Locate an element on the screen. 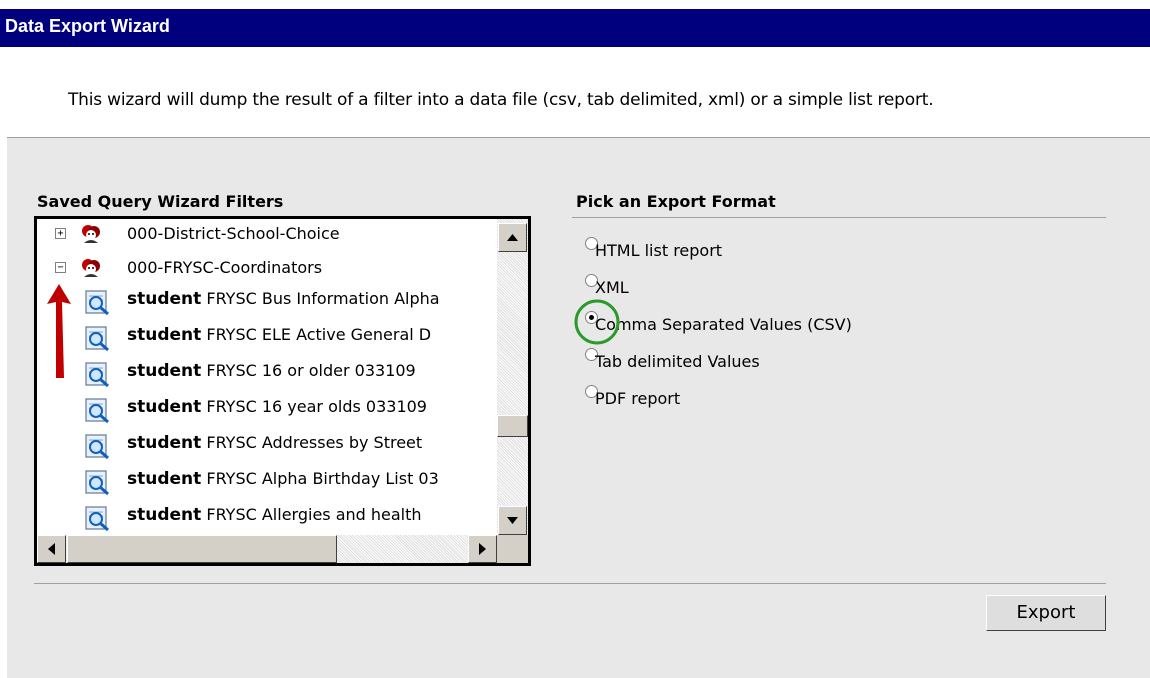 This screenshot has height=678, width=1150. query-name: FRYSC Alpha Birthday List 03 is located at coordinates (322, 478).